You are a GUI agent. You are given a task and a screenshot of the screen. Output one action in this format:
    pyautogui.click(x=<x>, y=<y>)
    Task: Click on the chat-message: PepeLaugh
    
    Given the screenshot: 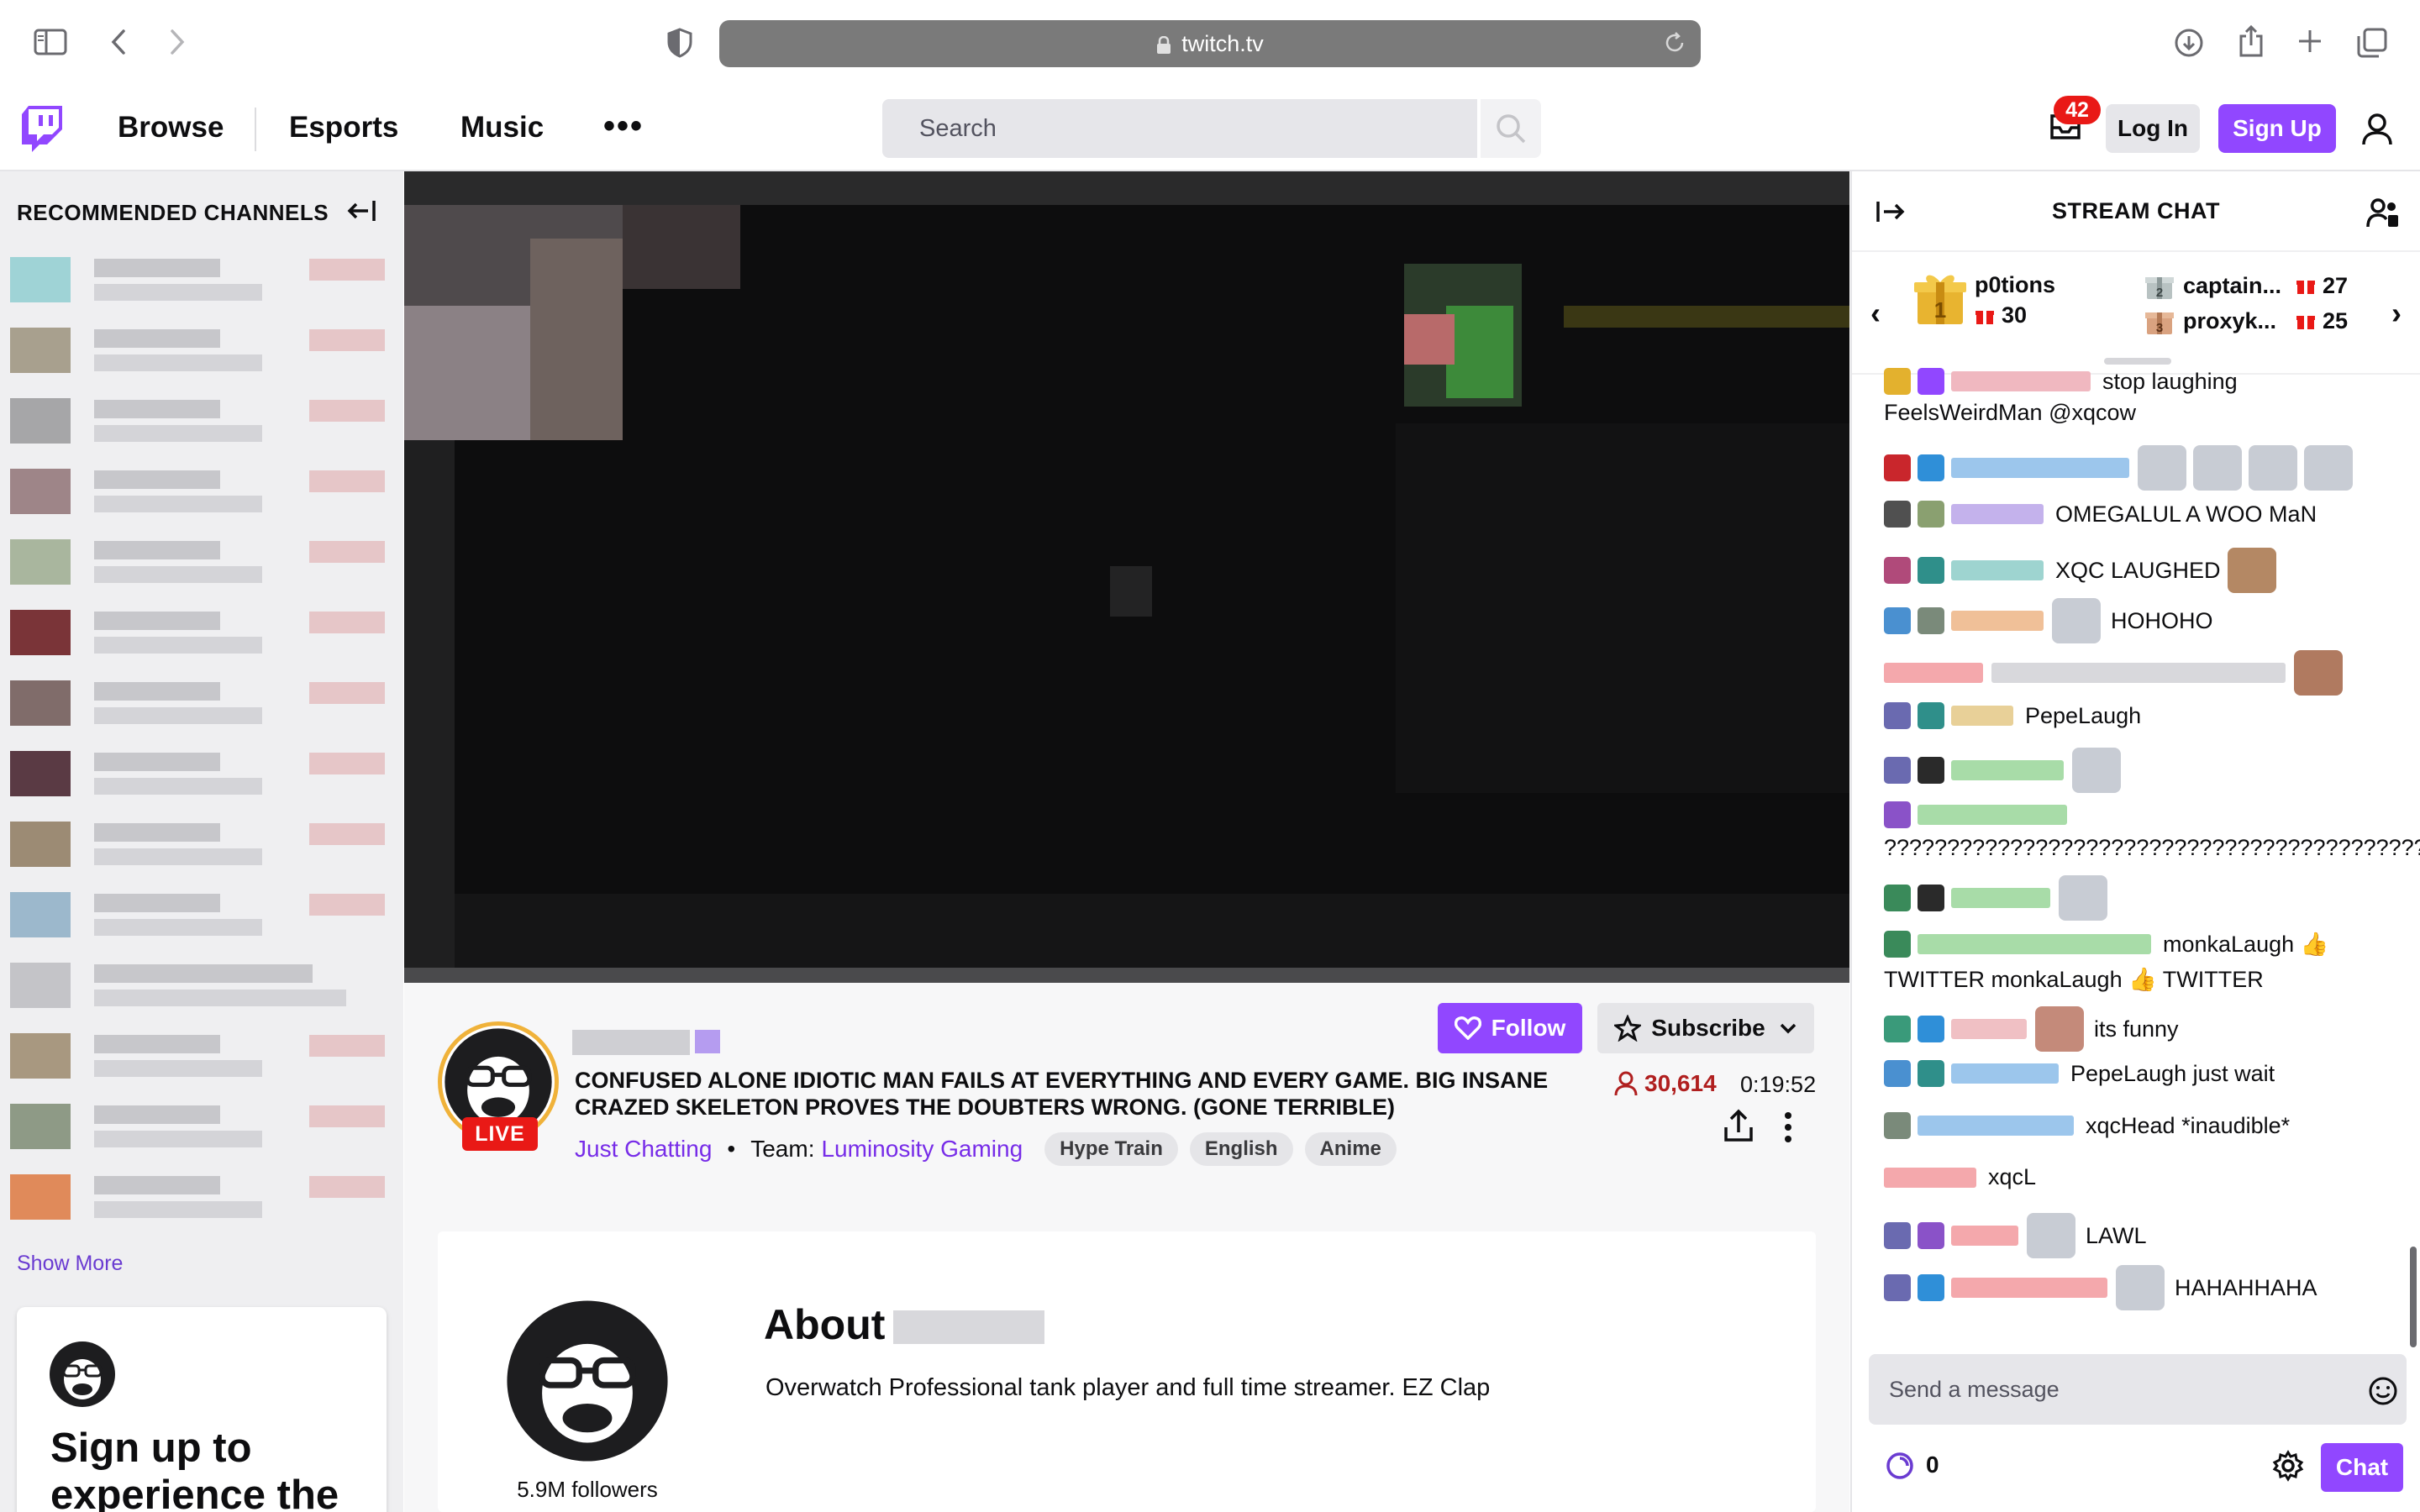 What is the action you would take?
    pyautogui.click(x=2012, y=715)
    